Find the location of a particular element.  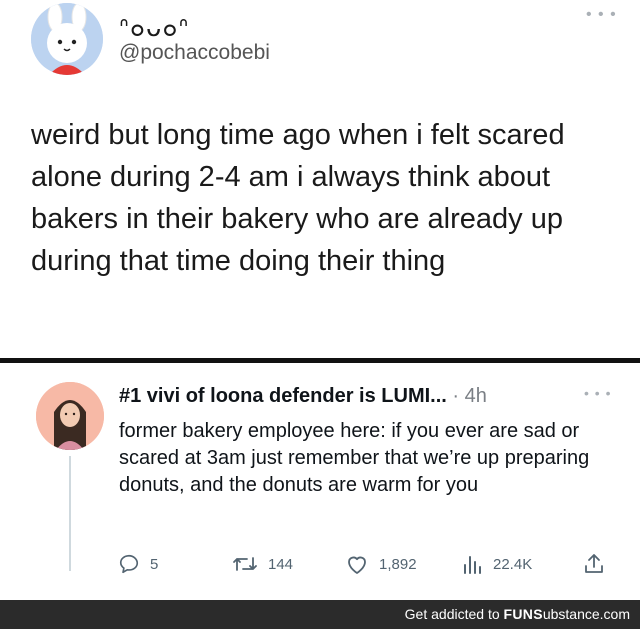

user-handle: @pochaccobebi is located at coordinates (194, 53).